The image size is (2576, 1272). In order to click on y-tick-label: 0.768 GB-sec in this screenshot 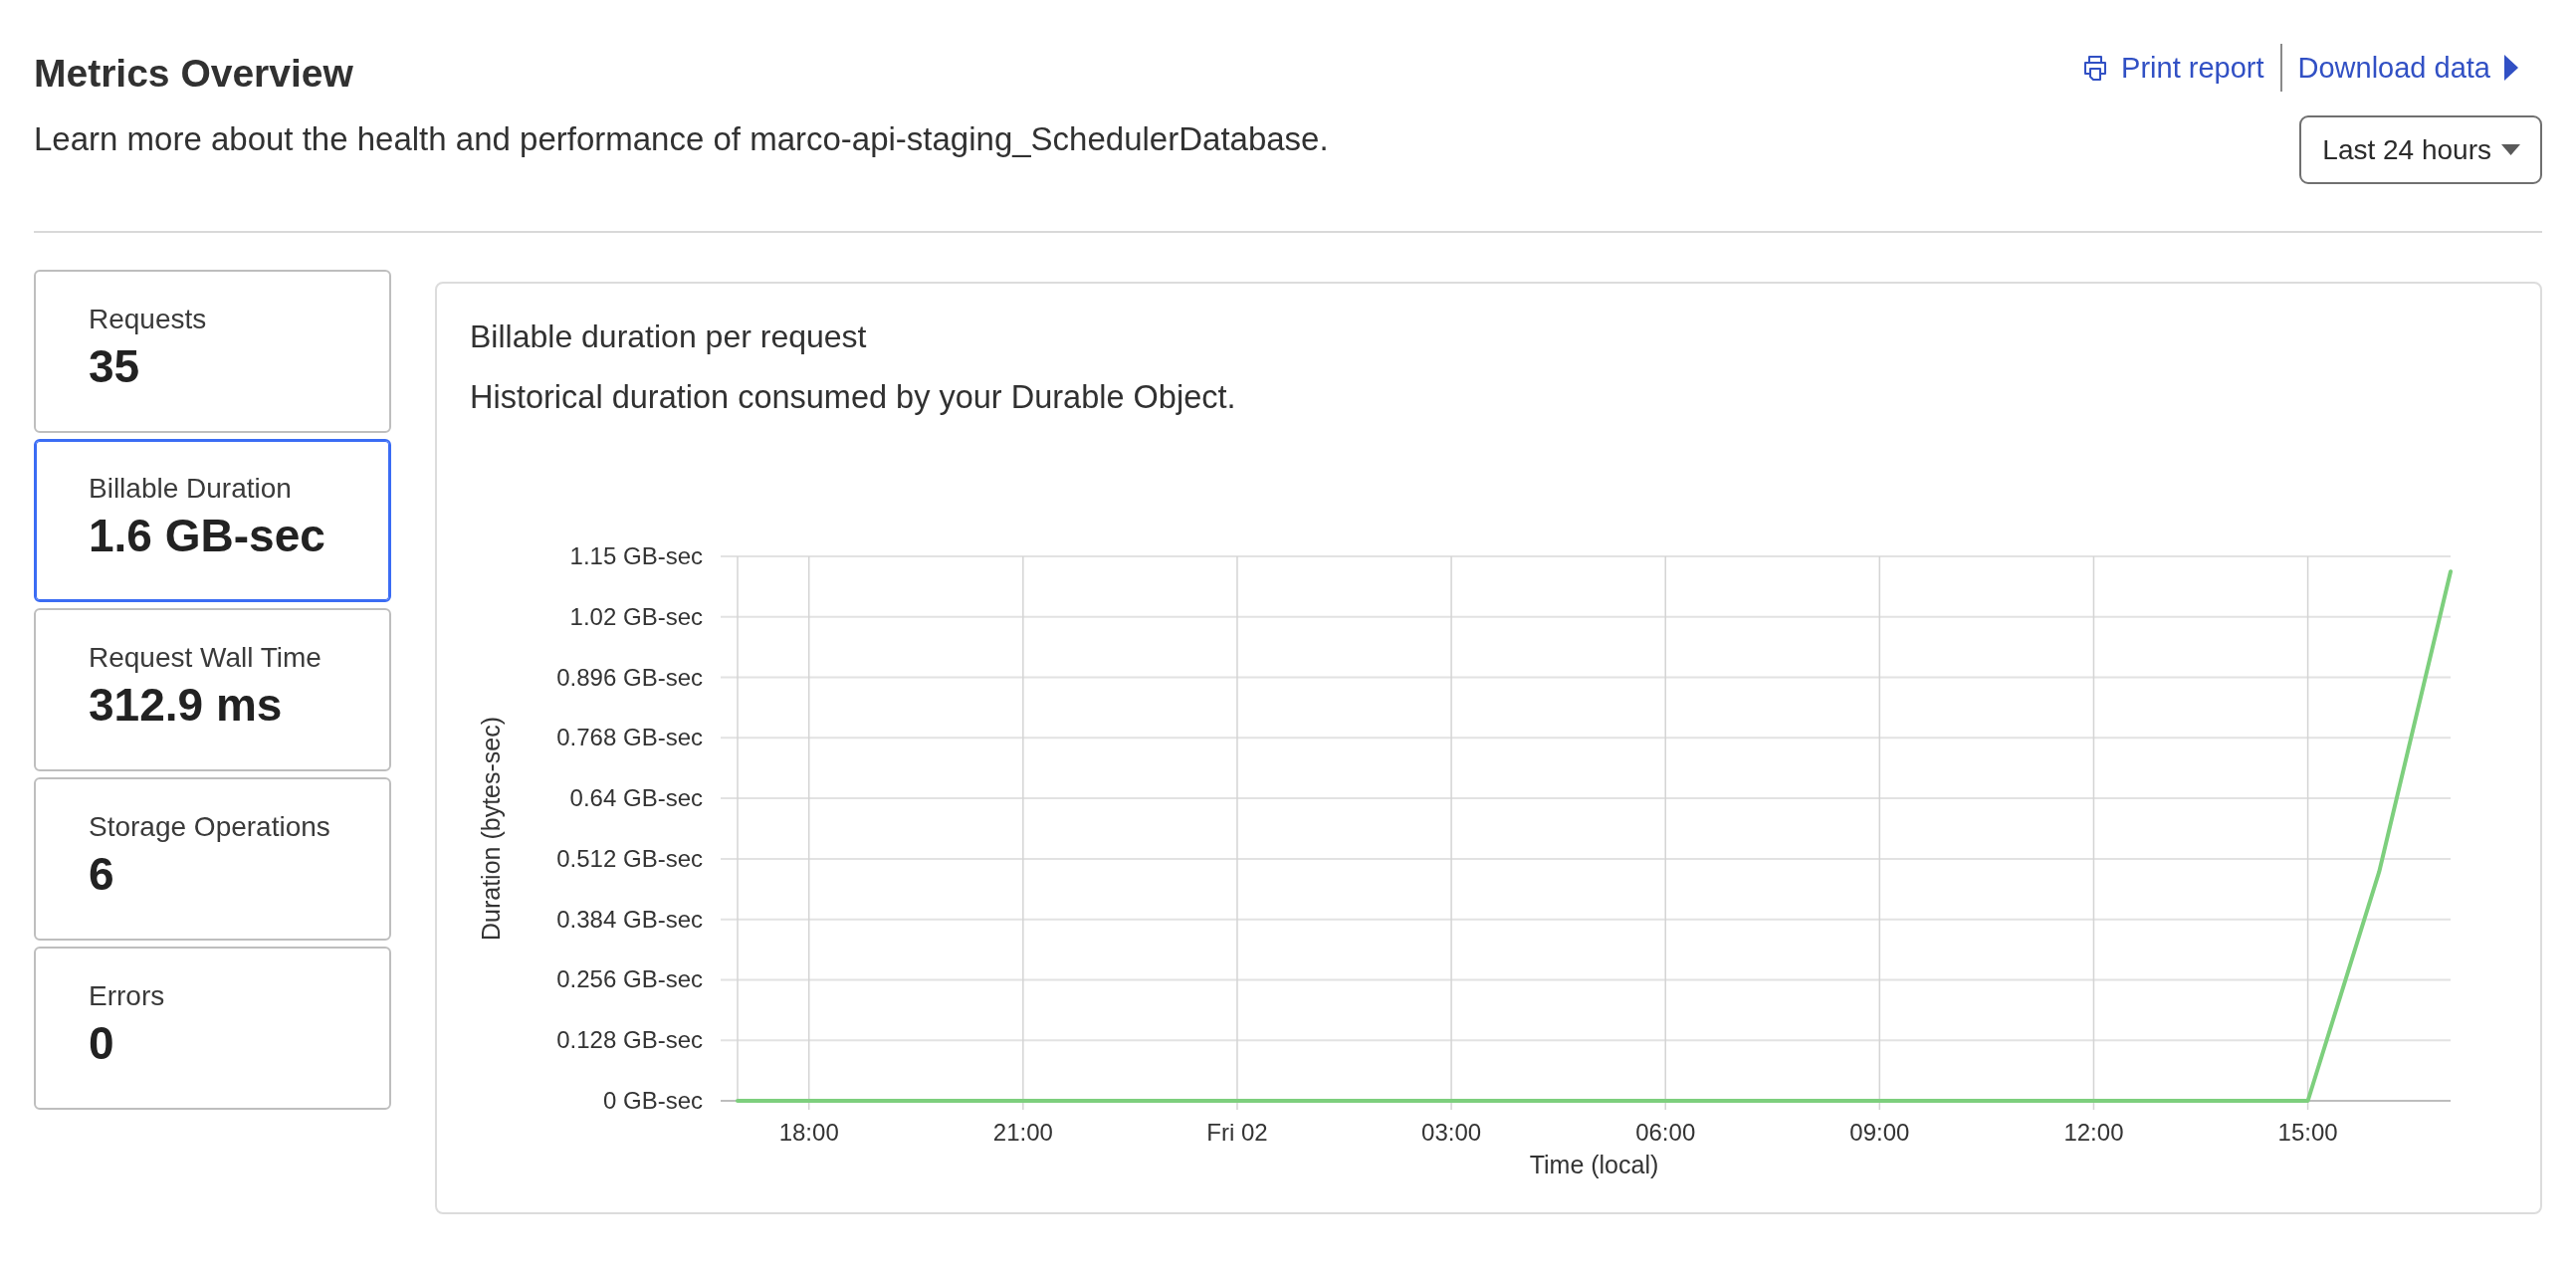, I will do `click(629, 738)`.